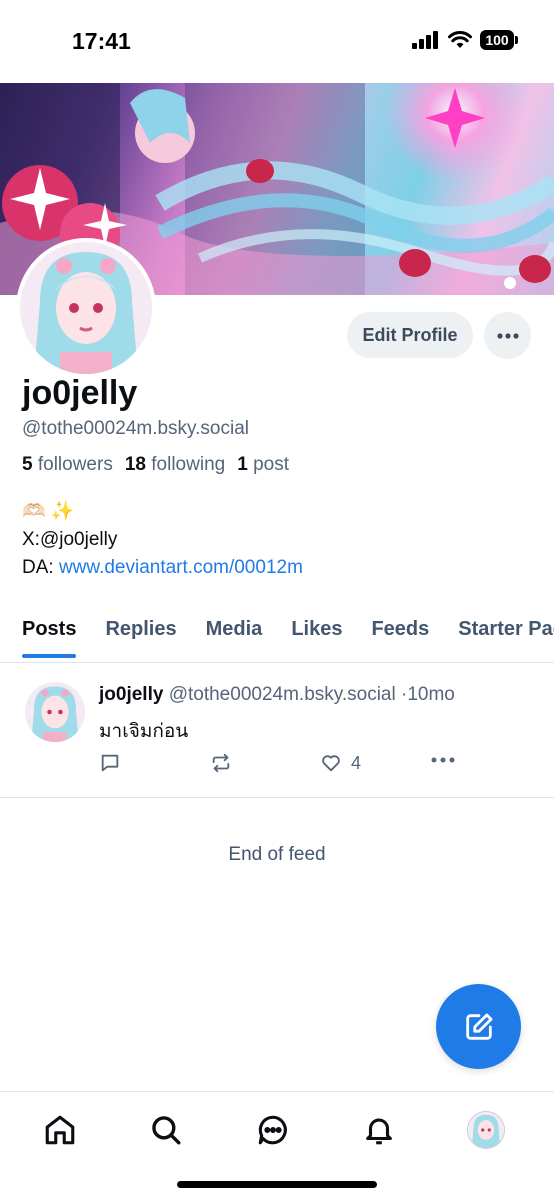  What do you see at coordinates (131, 694) in the screenshot?
I see `post-author-name: jo0jelly` at bounding box center [131, 694].